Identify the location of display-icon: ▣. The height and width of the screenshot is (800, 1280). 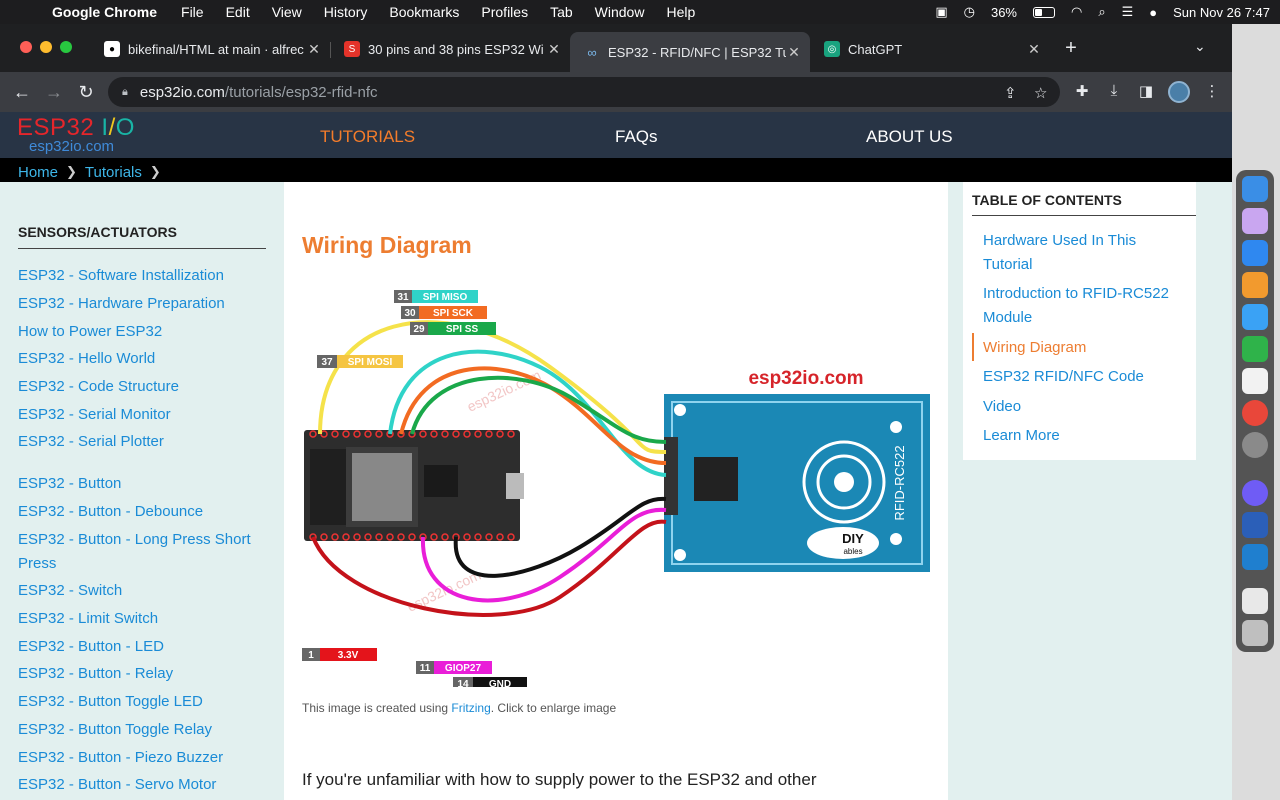
(941, 12).